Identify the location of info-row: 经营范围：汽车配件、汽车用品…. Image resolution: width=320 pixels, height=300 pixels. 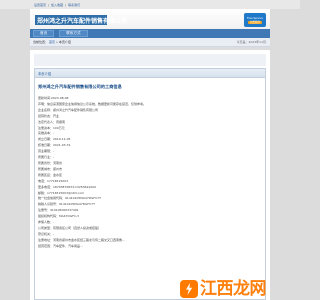
(61, 245).